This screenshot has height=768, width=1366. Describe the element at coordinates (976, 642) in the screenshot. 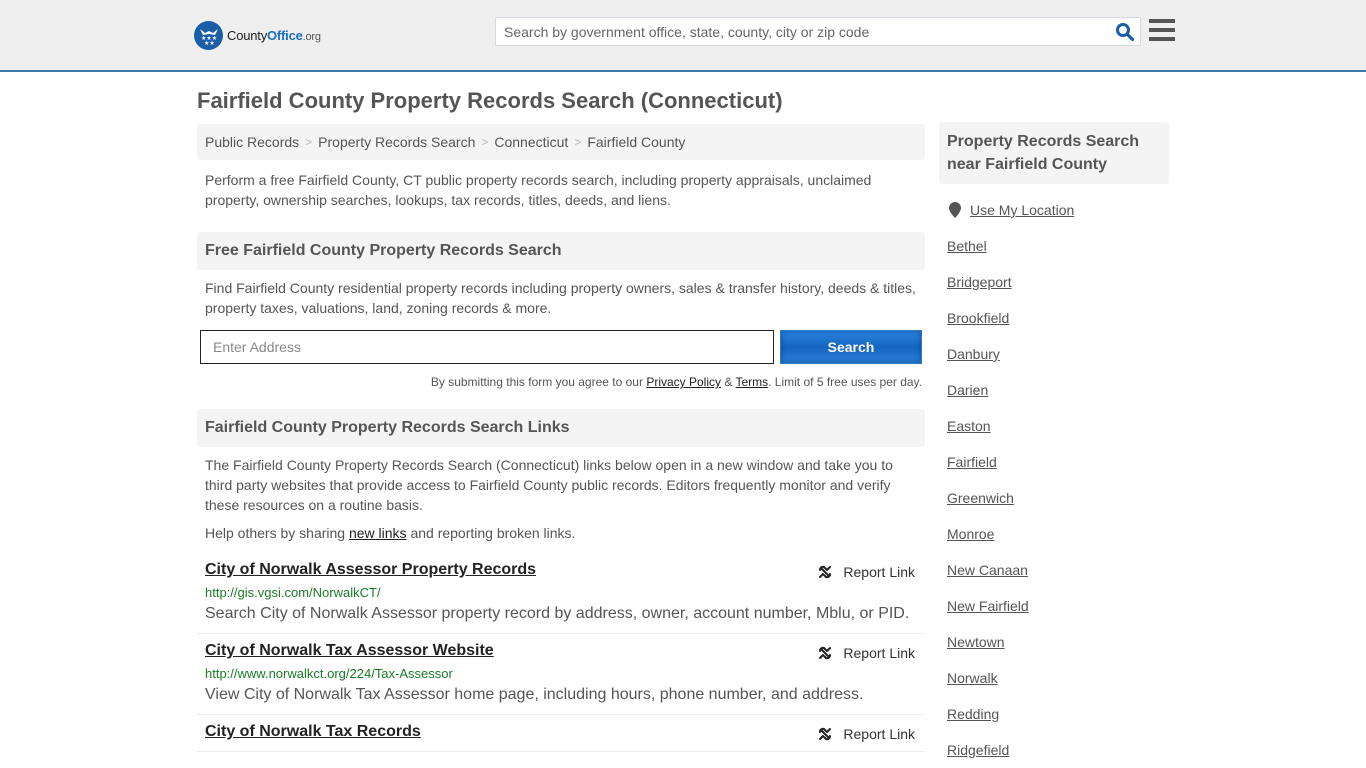

I see `city-link-newtown: Newtown` at that location.